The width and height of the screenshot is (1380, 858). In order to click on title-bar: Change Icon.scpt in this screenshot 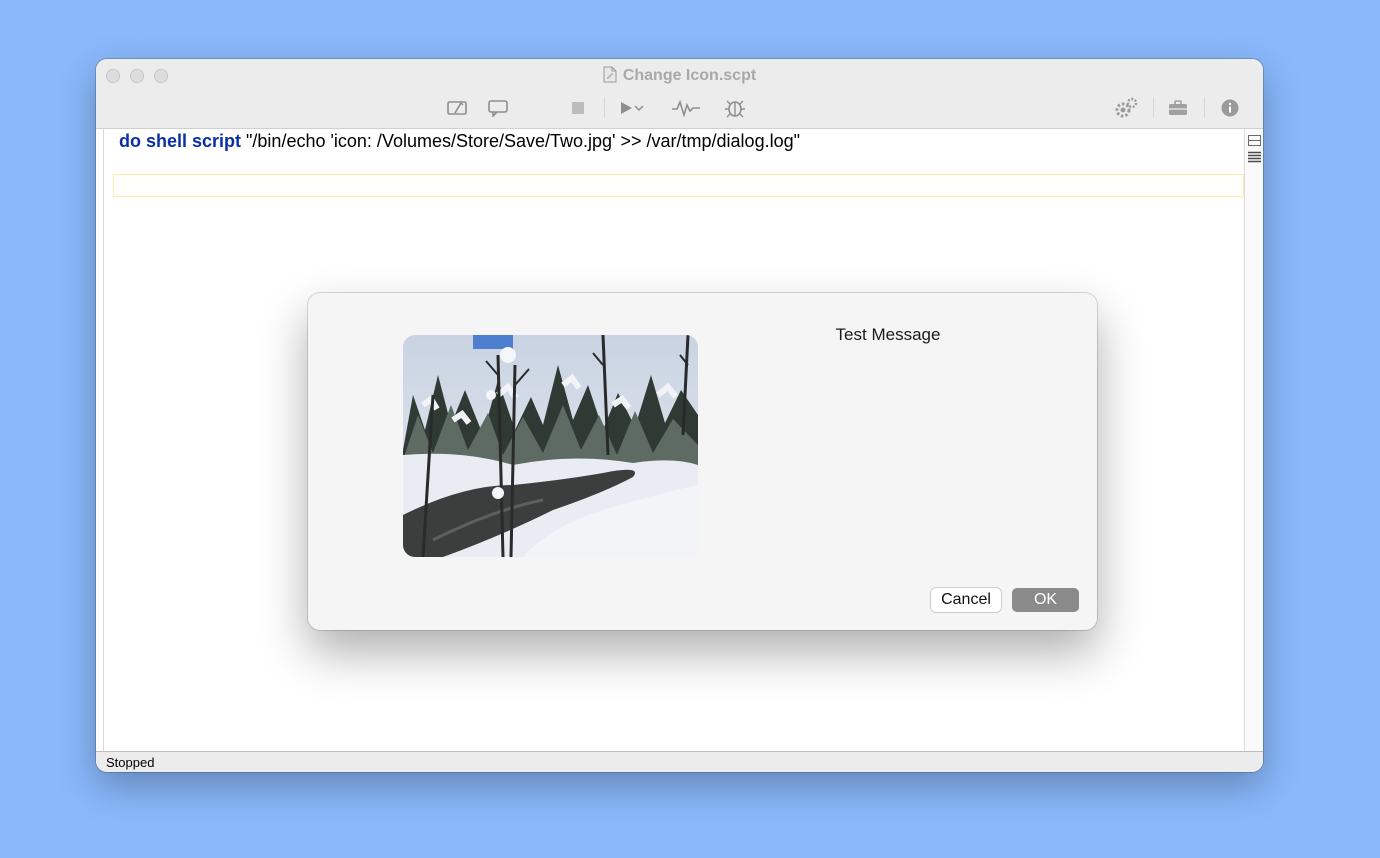, I will do `click(679, 94)`.